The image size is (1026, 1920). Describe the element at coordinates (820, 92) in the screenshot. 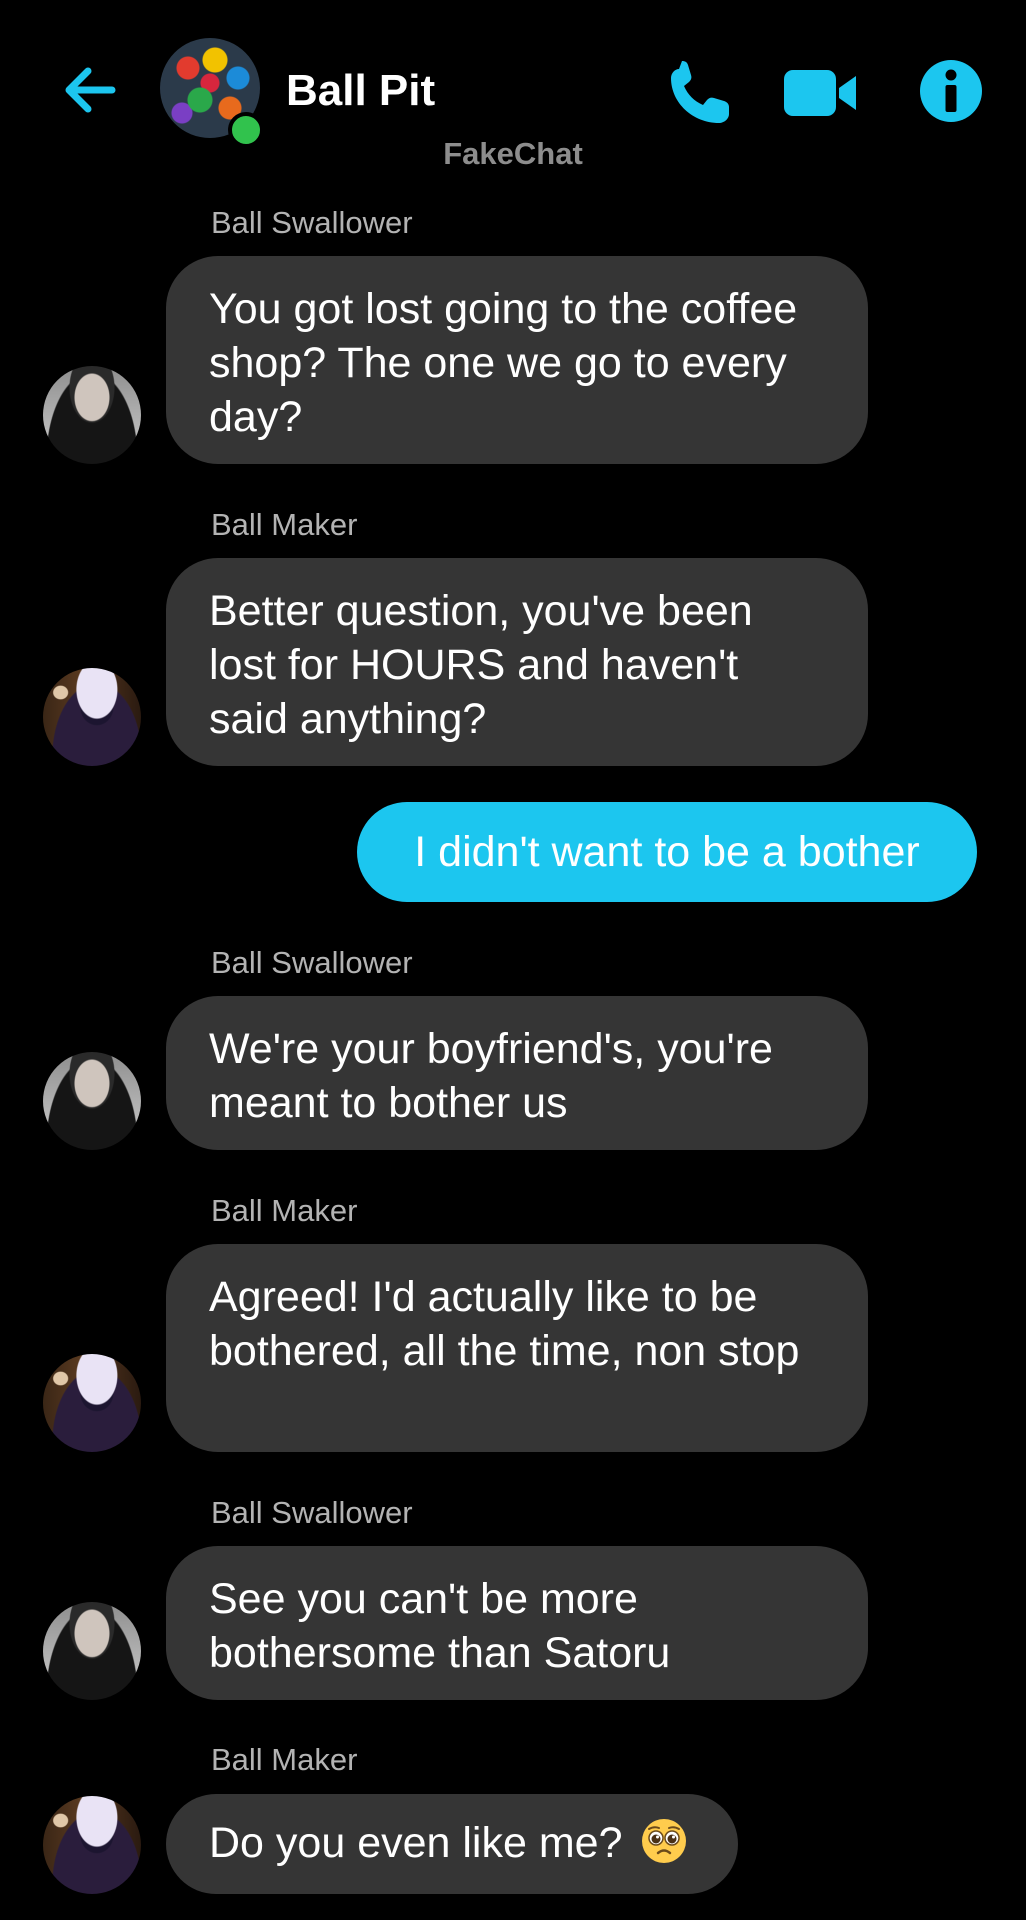

I see `video-camera-icon` at that location.